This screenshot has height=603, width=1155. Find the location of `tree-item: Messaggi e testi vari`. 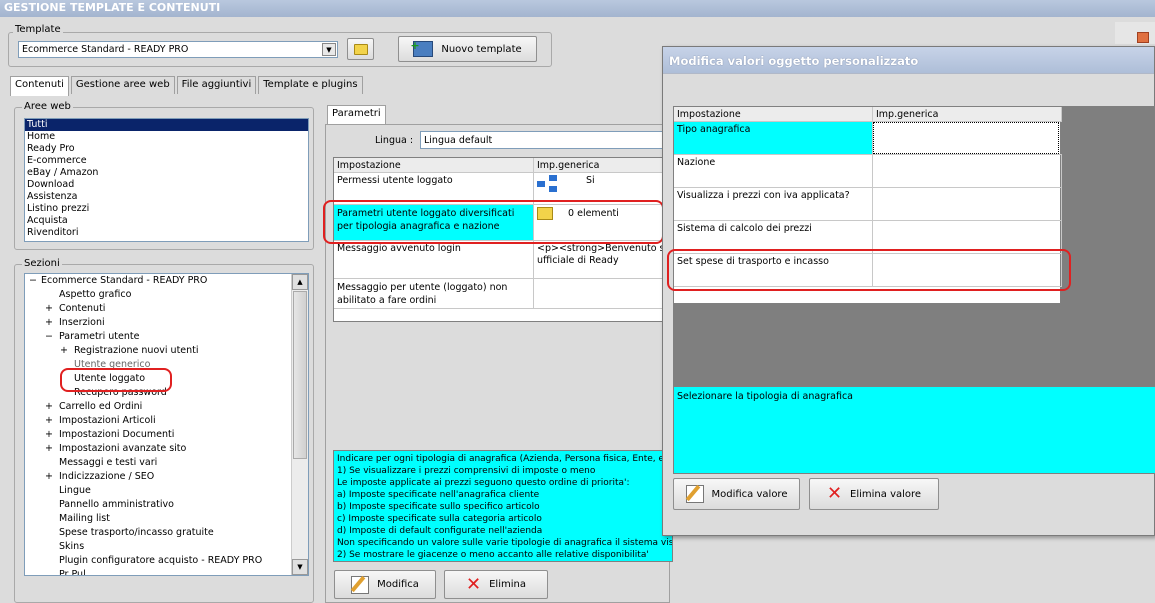

tree-item: Messaggi e testi vari is located at coordinates (166, 463).